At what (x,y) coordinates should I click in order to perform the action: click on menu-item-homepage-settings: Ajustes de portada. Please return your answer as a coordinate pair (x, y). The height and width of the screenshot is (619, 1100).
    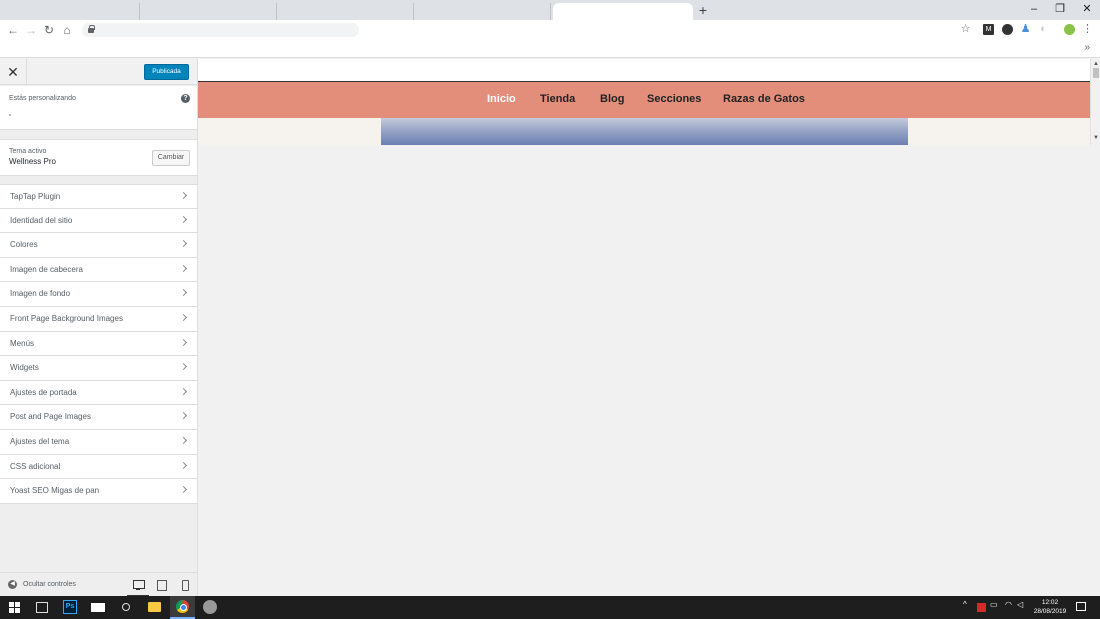
    Looking at the image, I should click on (98, 393).